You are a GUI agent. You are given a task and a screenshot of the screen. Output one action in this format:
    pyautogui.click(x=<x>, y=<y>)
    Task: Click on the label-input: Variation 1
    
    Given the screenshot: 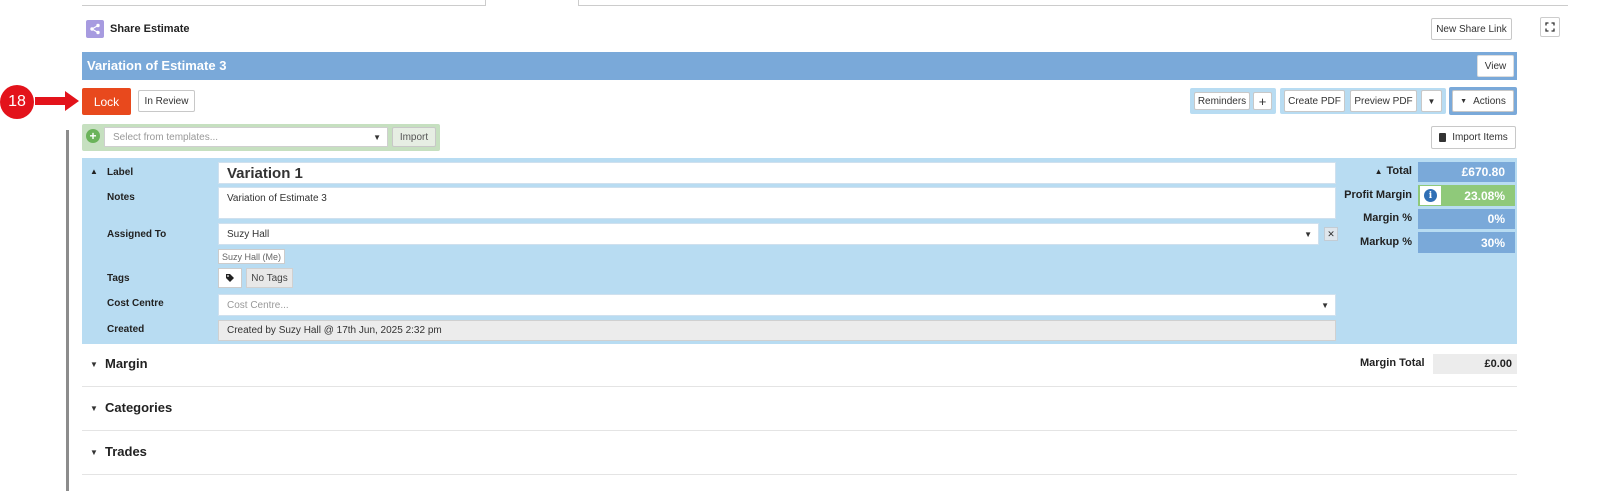 What is the action you would take?
    pyautogui.click(x=777, y=173)
    